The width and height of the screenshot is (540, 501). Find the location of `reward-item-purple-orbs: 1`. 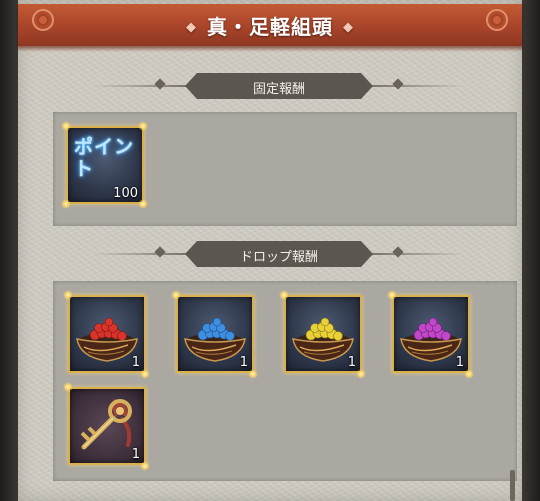

reward-item-purple-orbs: 1 is located at coordinates (431, 334).